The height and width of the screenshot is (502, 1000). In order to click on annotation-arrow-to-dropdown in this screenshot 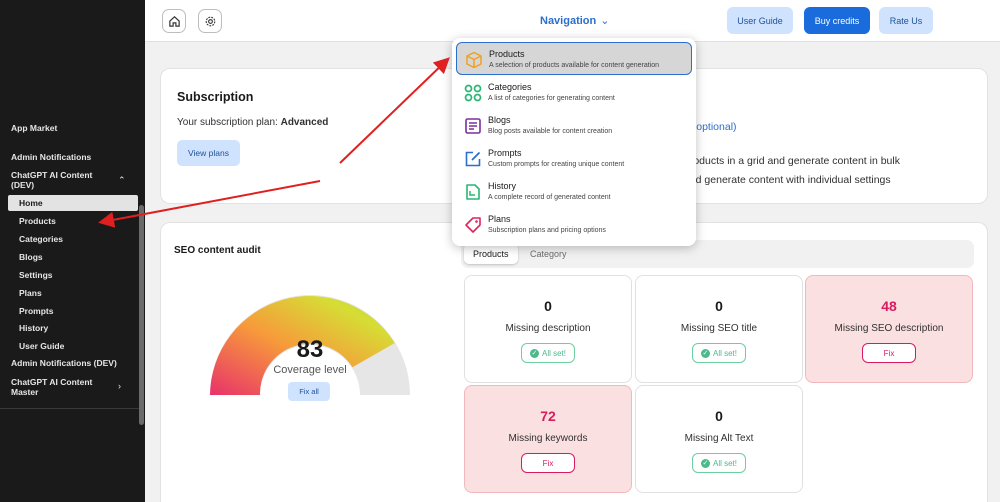, I will do `click(394, 110)`.